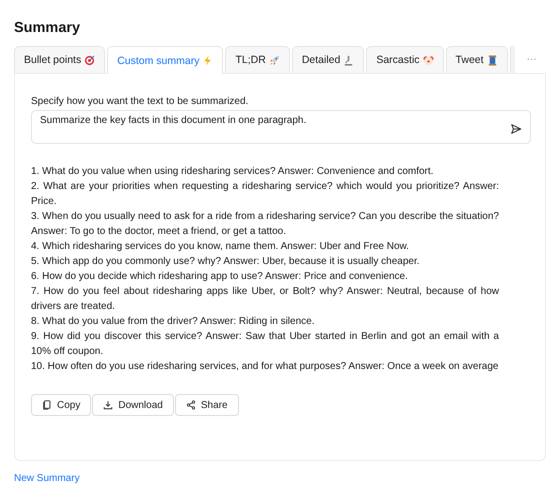  What do you see at coordinates (108, 405) in the screenshot?
I see `download-icon` at bounding box center [108, 405].